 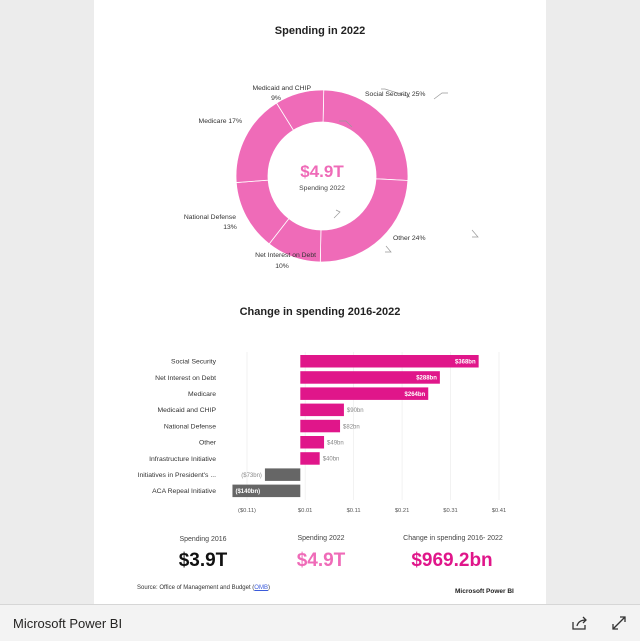 What do you see at coordinates (395, 94) in the screenshot?
I see `label-social-security: Social Security 25%` at bounding box center [395, 94].